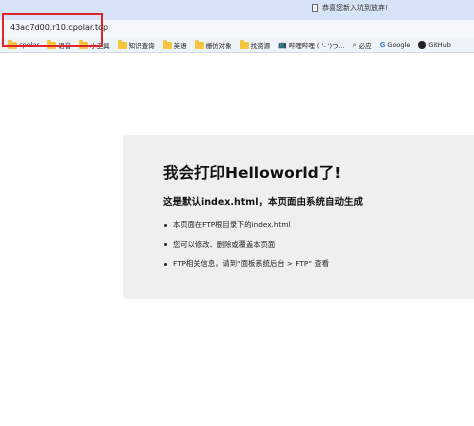 The height and width of the screenshot is (426, 474). What do you see at coordinates (422, 45) in the screenshot?
I see `github-icon` at bounding box center [422, 45].